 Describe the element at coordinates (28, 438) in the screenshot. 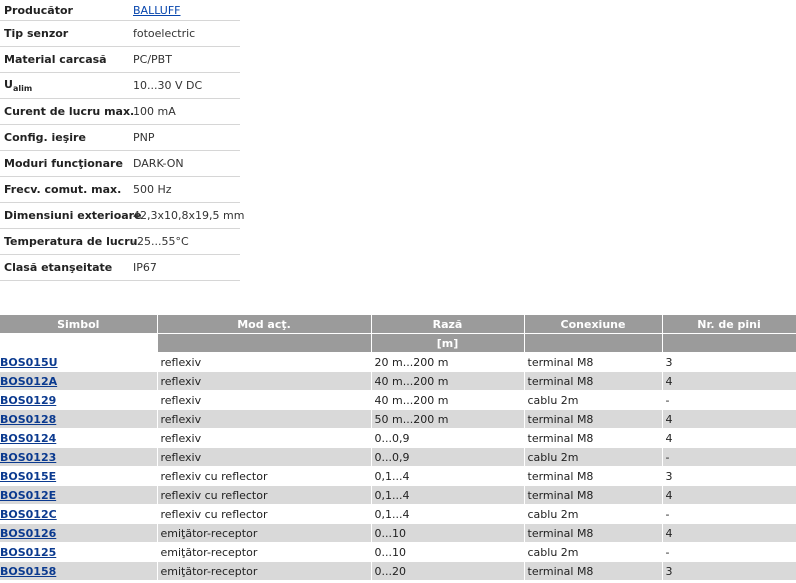

I see `product-link: BOS0124` at that location.